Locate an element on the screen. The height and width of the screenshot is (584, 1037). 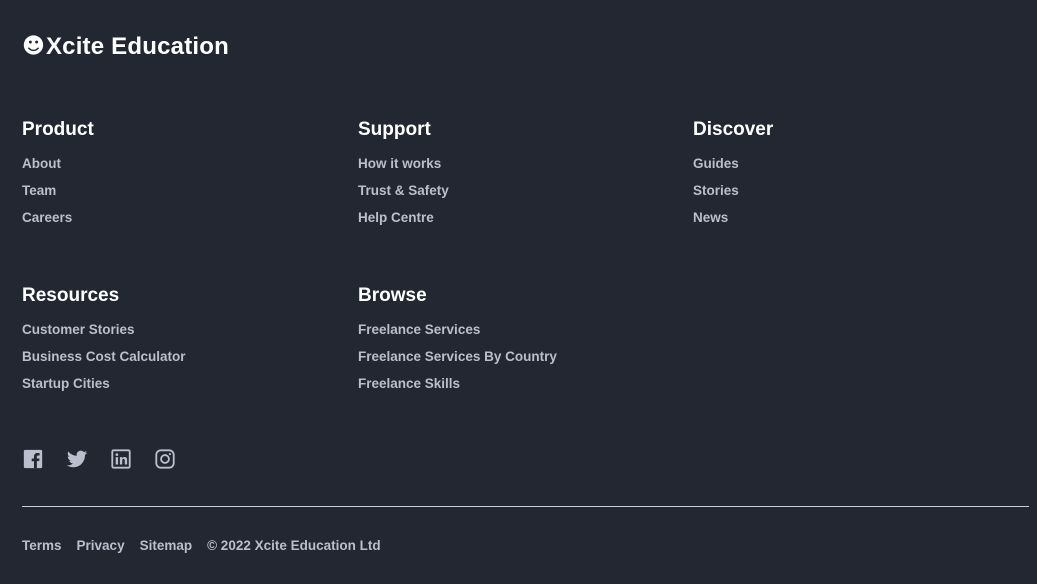
link-list: About Team Careers is located at coordinates (58, 195).